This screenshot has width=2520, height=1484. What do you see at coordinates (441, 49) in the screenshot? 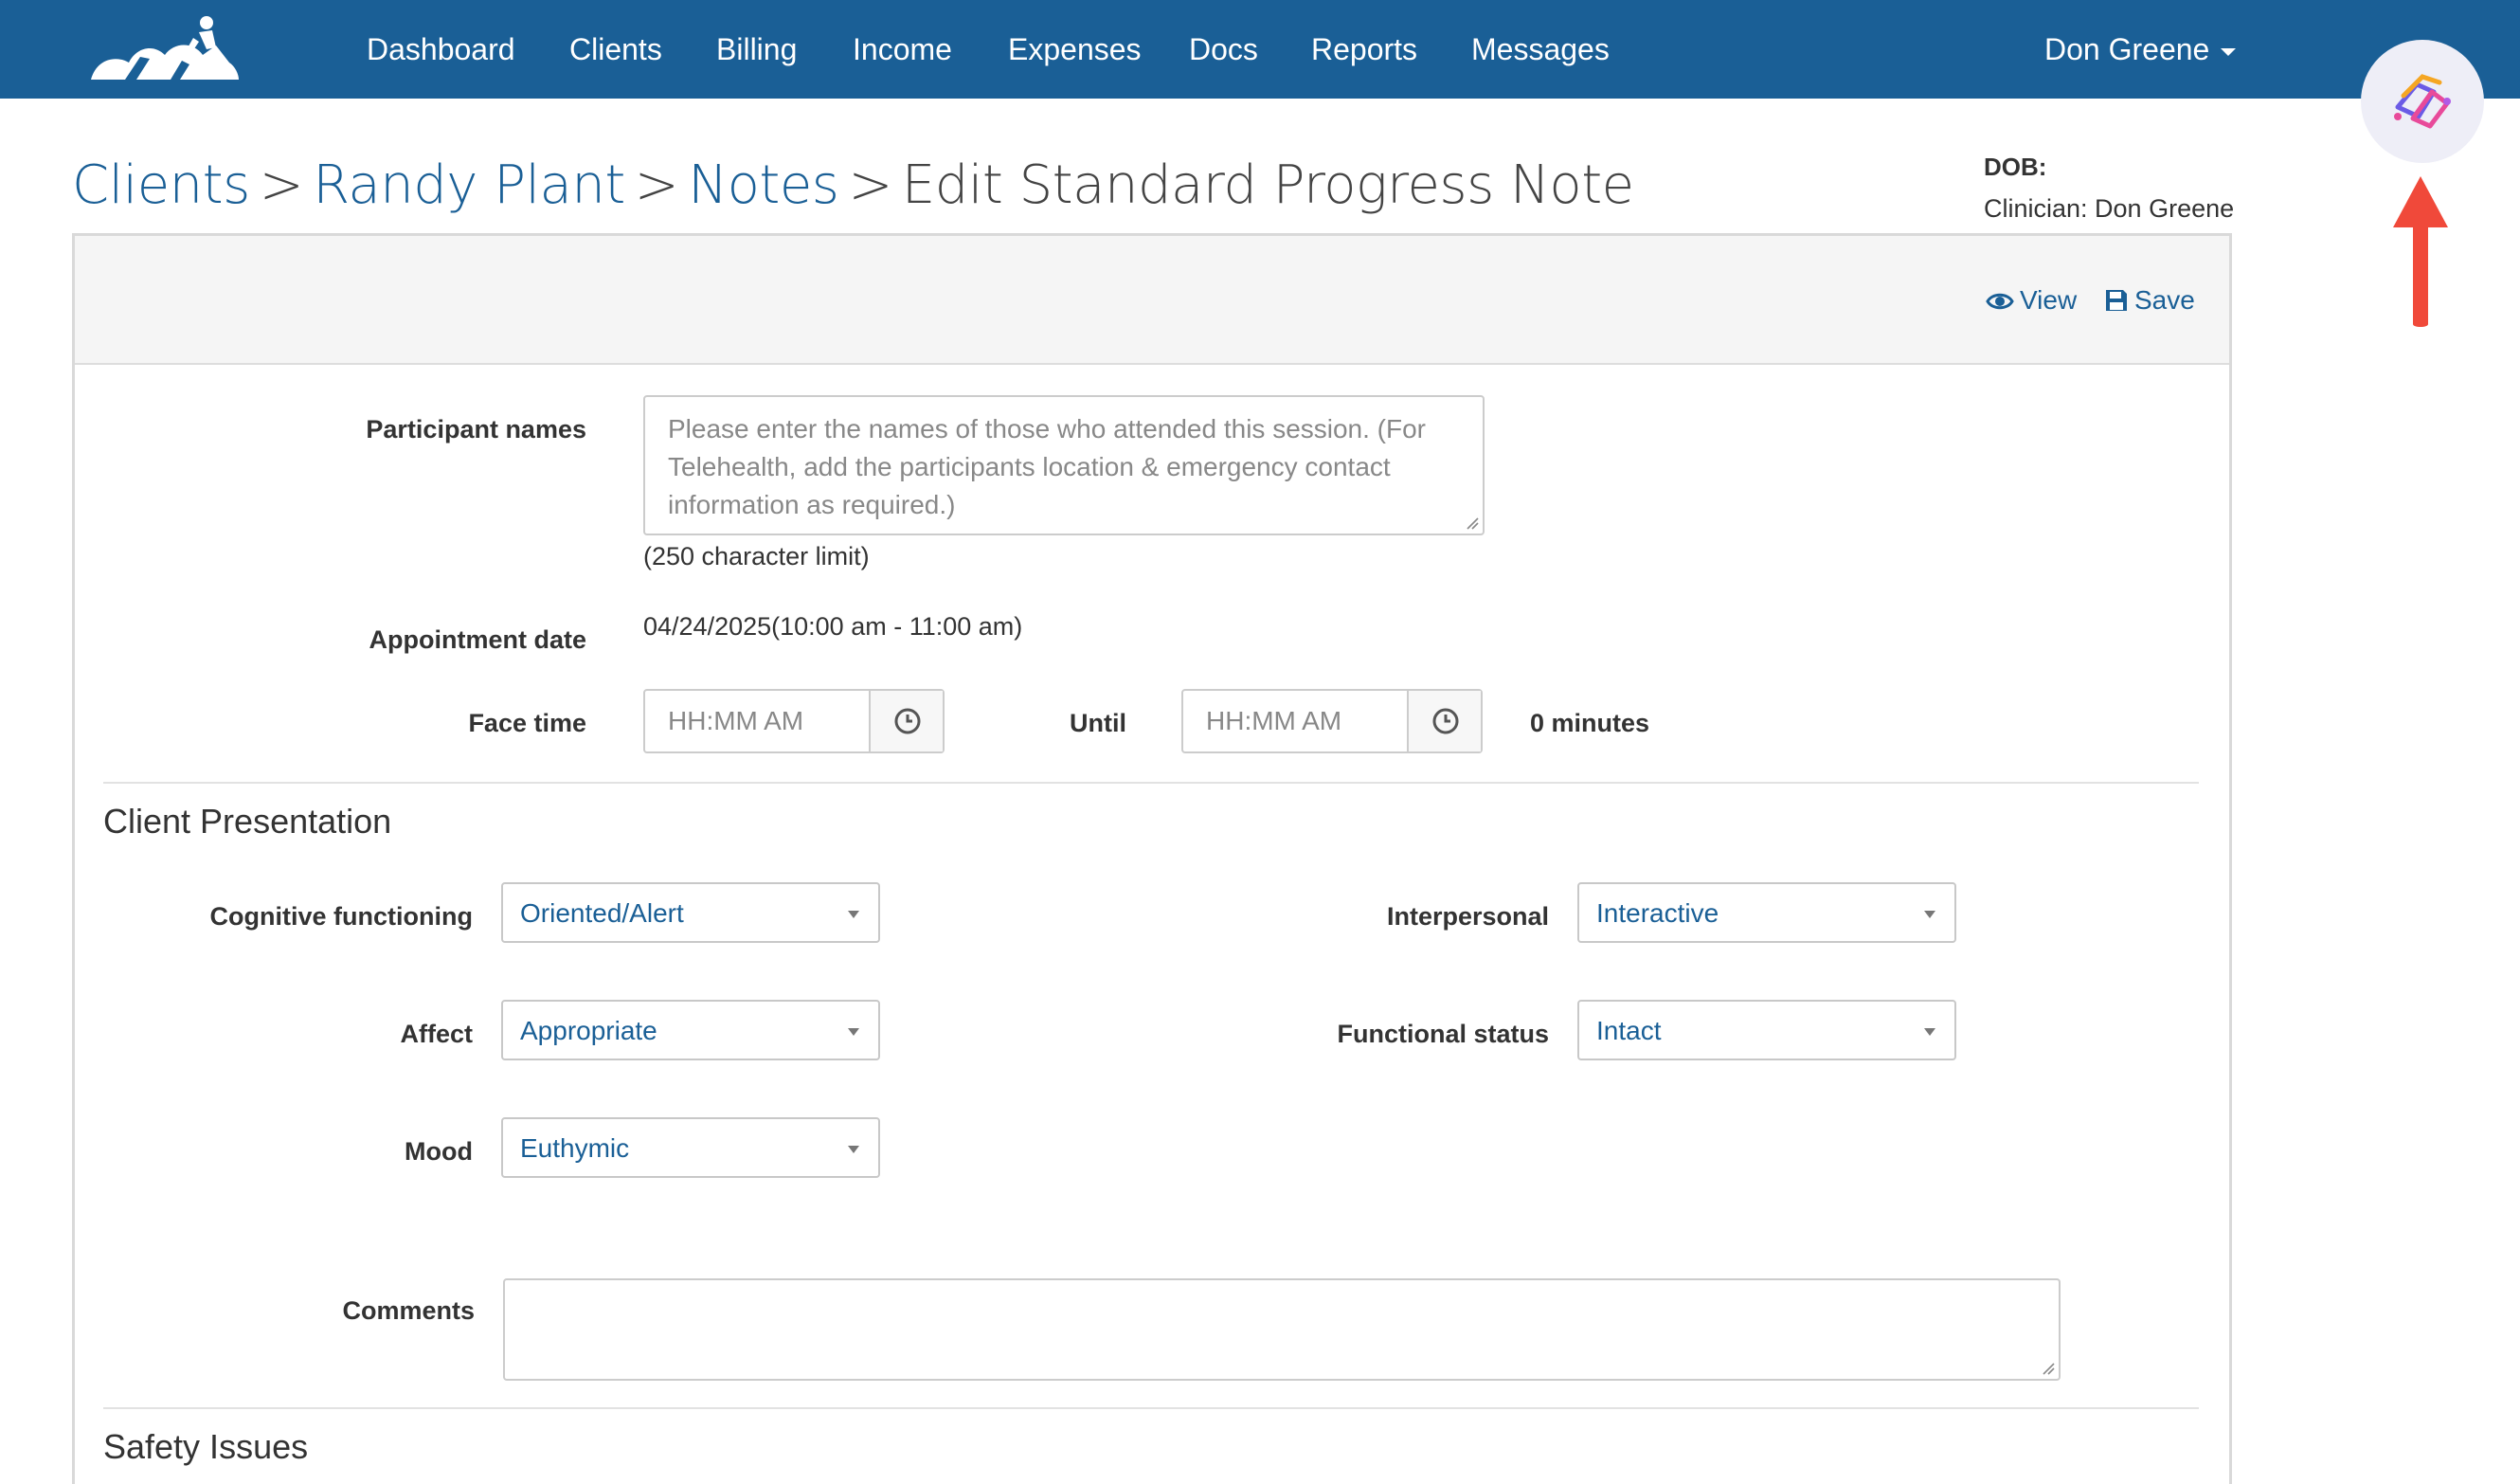
I see `nav-dashboard: Dashboard` at bounding box center [441, 49].